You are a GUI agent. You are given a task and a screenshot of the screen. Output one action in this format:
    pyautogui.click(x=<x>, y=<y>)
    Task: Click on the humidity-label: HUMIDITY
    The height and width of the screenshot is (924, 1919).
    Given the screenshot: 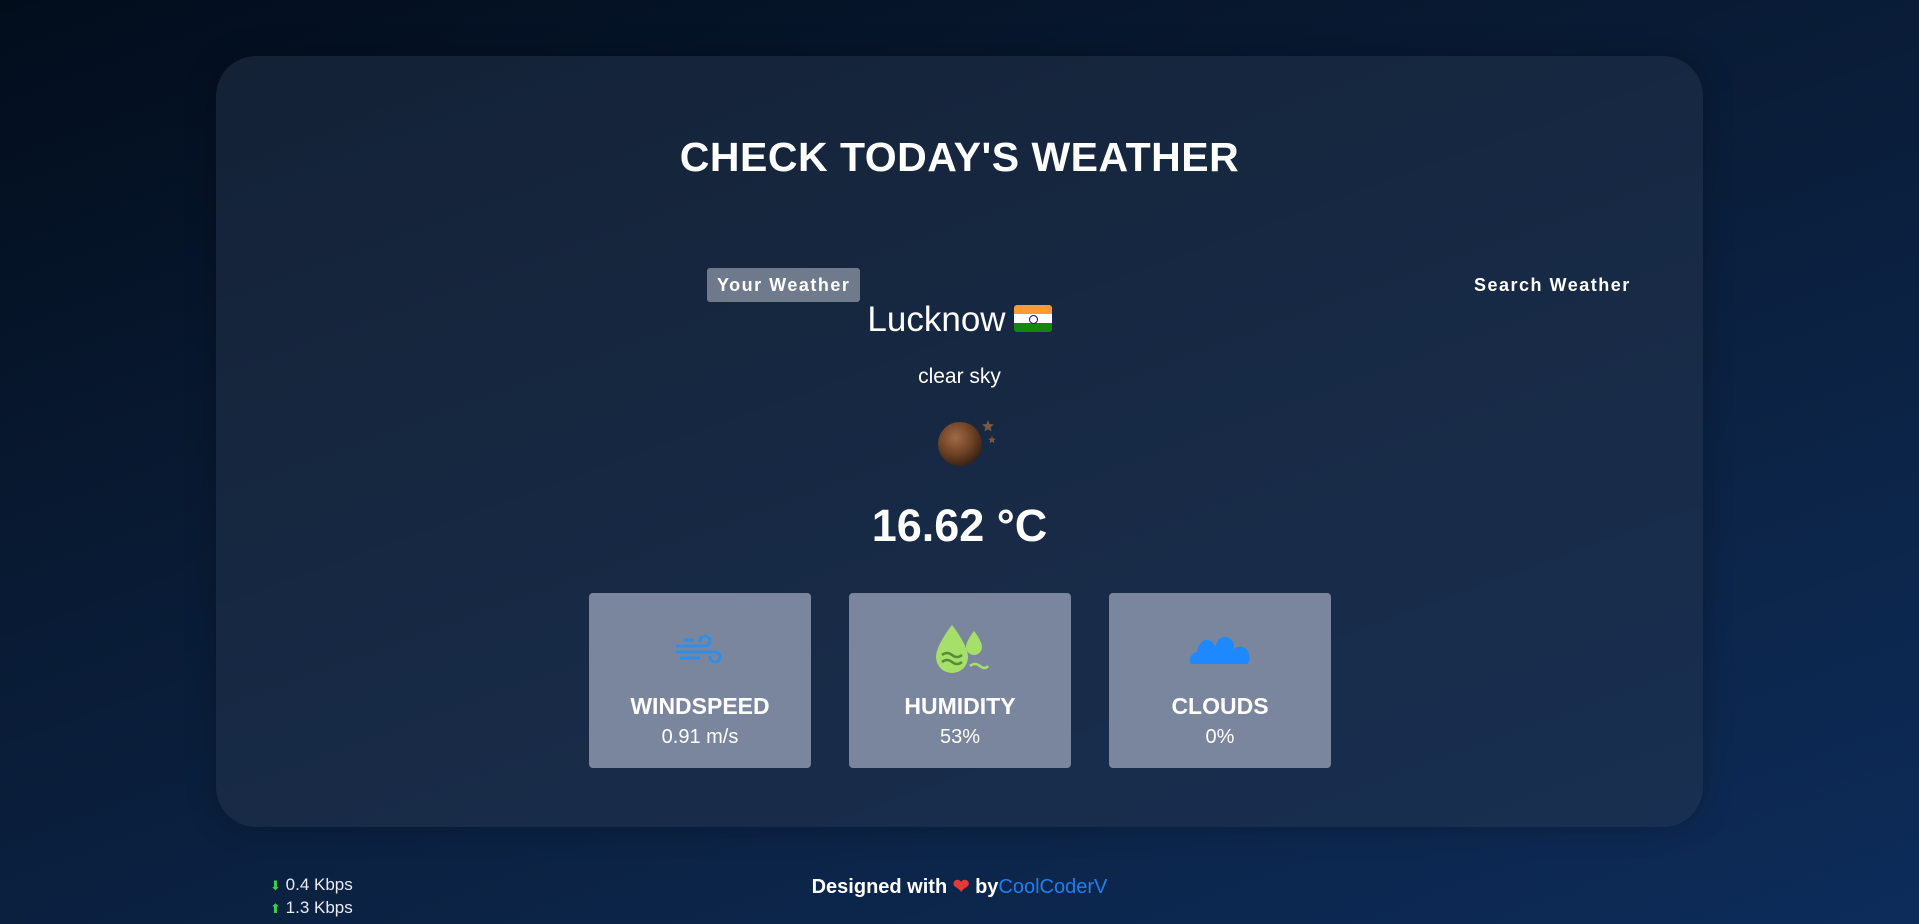 What is the action you would take?
    pyautogui.click(x=960, y=706)
    